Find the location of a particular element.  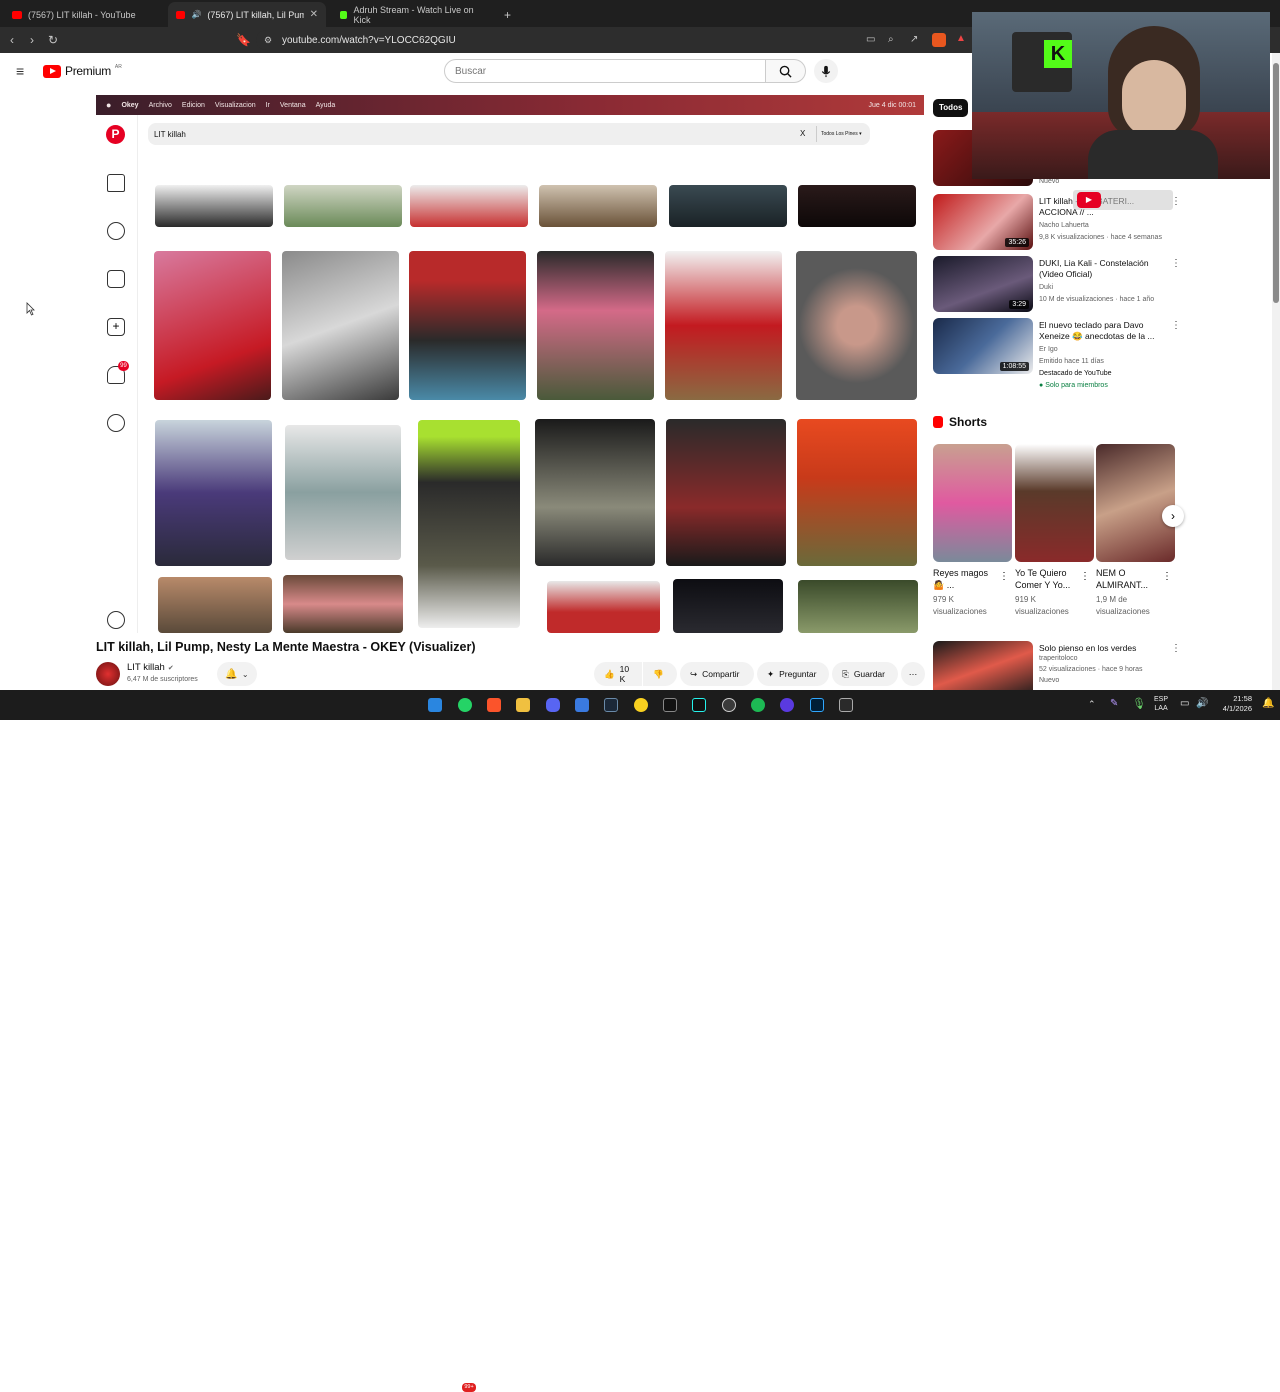

menubar-item: Ayuda is located at coordinates (325, 105).